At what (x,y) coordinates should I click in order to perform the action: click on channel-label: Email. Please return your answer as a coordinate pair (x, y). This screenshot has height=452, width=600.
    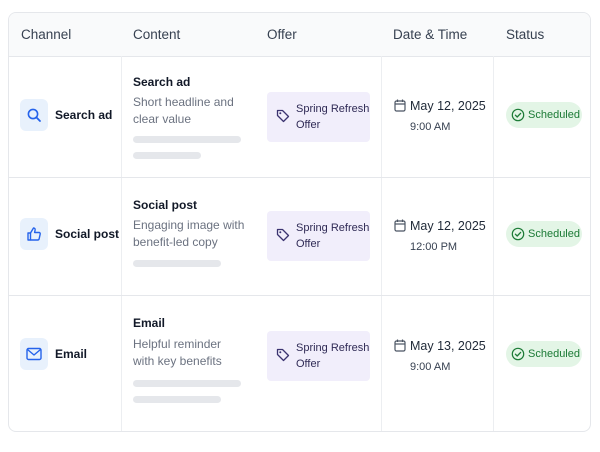
    Looking at the image, I should click on (71, 354).